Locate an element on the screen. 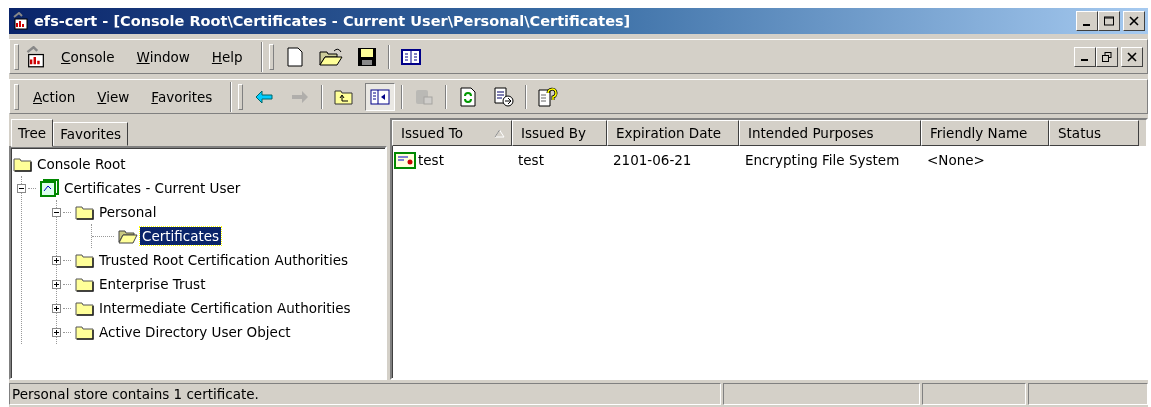 The image size is (1151, 407). properties-icon is located at coordinates (424, 96).